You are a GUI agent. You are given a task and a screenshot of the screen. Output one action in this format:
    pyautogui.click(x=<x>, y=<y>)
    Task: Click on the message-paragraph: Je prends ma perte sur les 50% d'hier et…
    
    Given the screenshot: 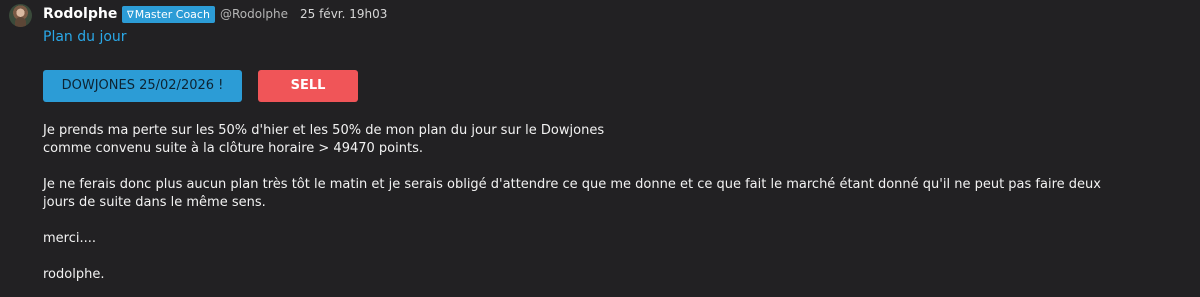 What is the action you would take?
    pyautogui.click(x=324, y=139)
    